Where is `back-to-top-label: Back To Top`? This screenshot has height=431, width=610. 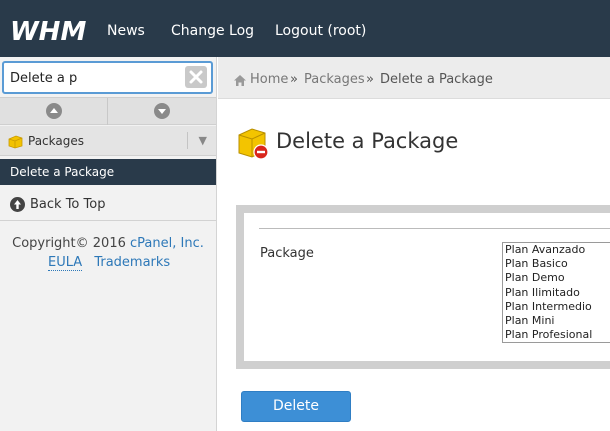
back-to-top-label: Back To Top is located at coordinates (68, 204).